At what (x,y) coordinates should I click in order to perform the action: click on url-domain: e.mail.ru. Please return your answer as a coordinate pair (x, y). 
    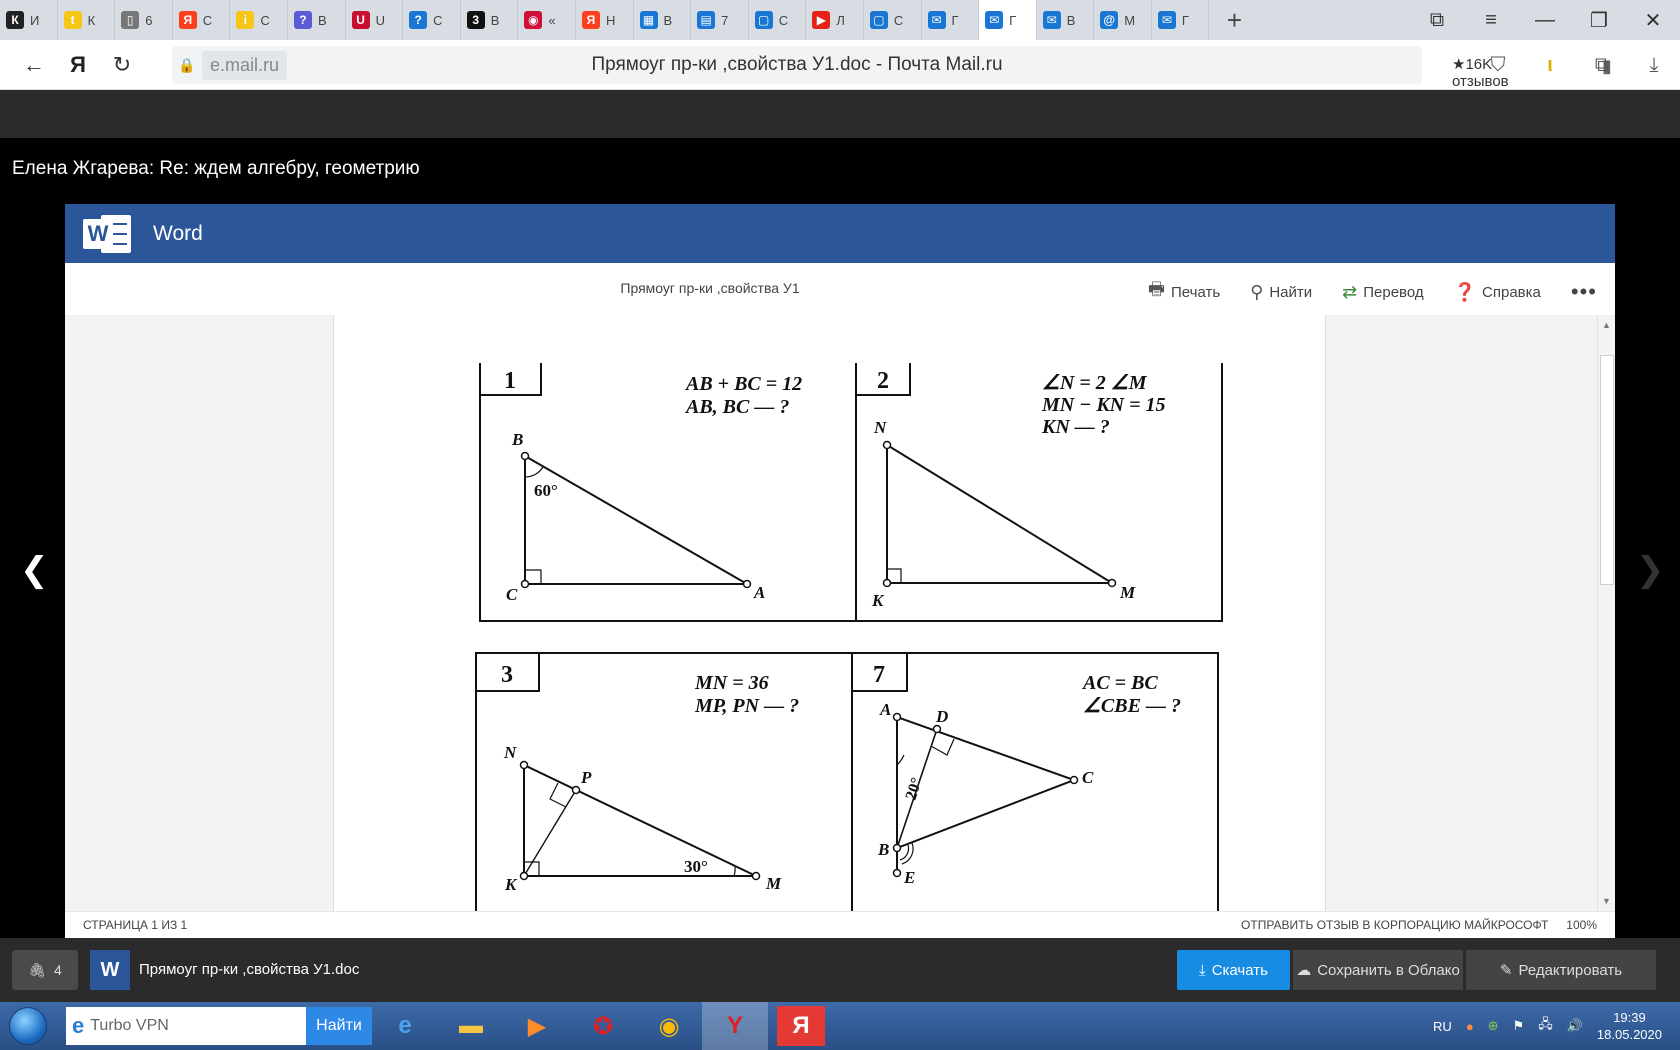
    Looking at the image, I should click on (245, 65).